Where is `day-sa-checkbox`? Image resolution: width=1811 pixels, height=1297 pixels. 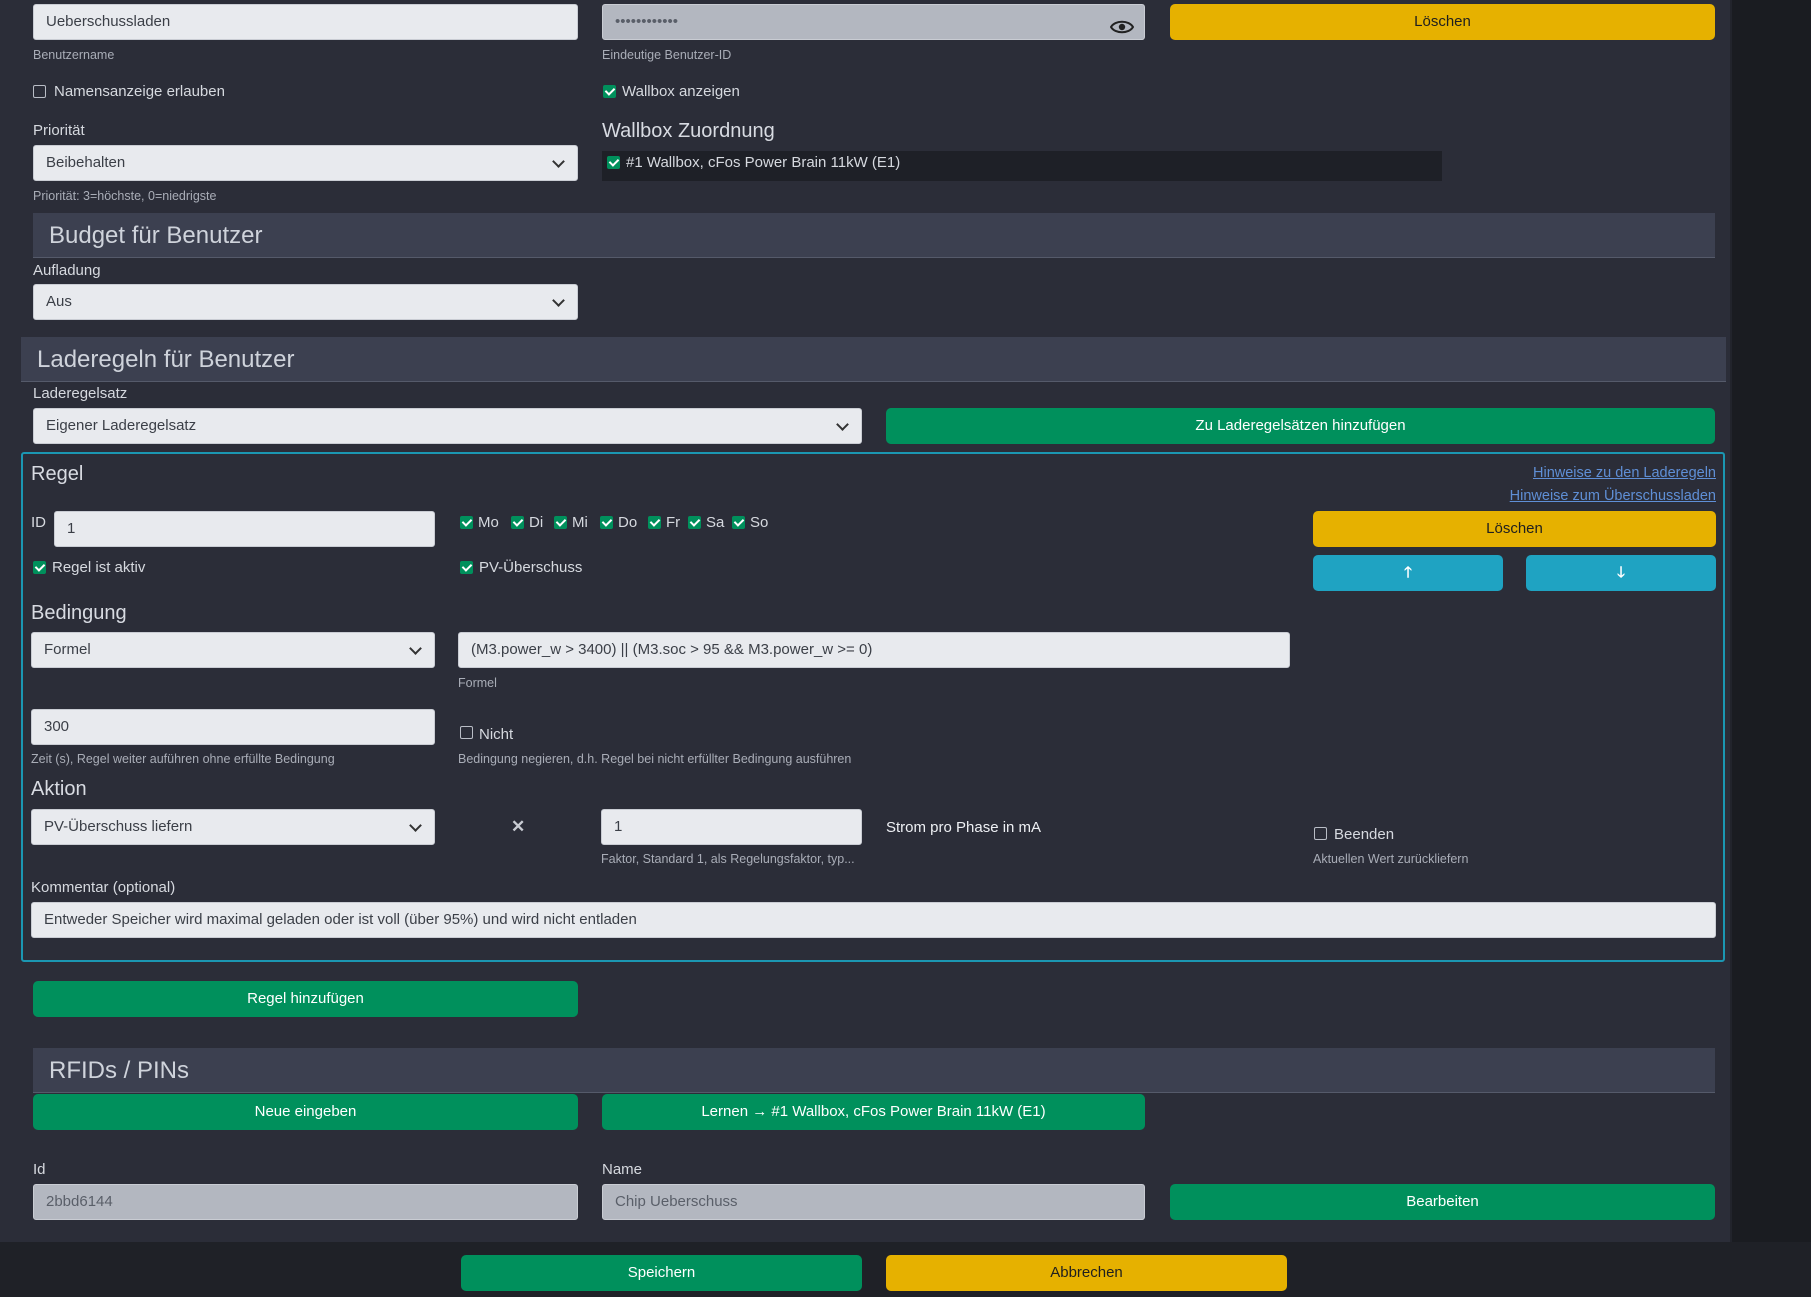 day-sa-checkbox is located at coordinates (694, 522).